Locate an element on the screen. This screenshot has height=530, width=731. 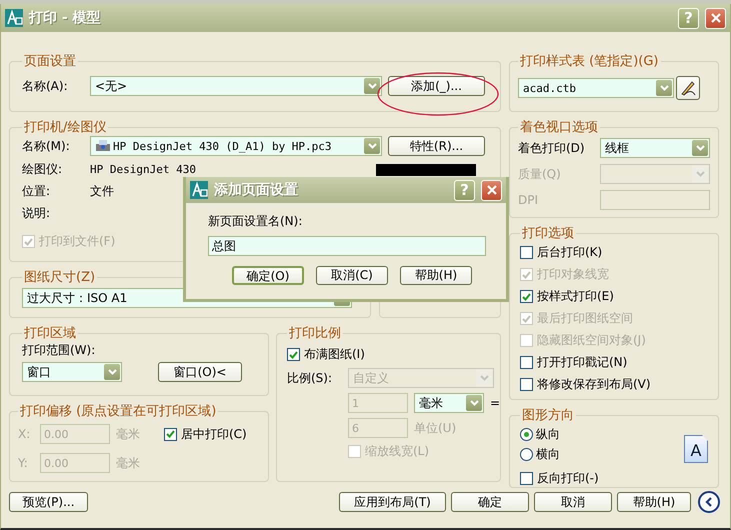
location-value: 文件 is located at coordinates (102, 191).